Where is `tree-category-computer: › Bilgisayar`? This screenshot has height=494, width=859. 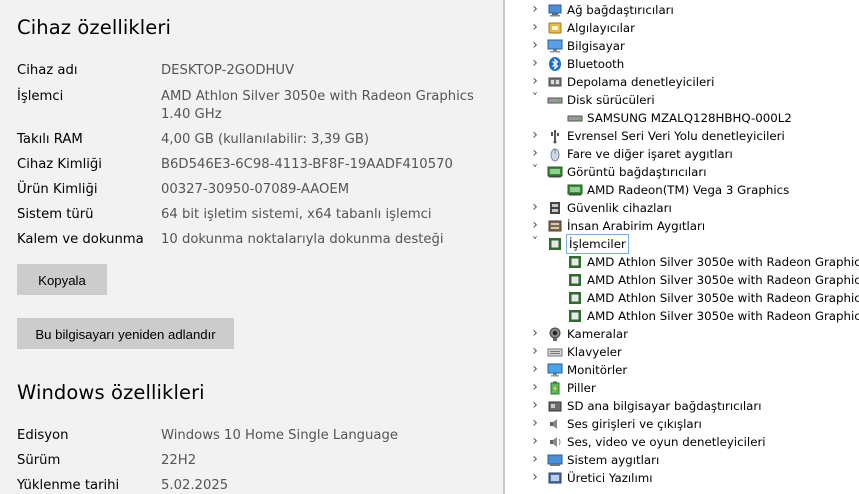 tree-category-computer: › Bilgisayar is located at coordinates (682, 46).